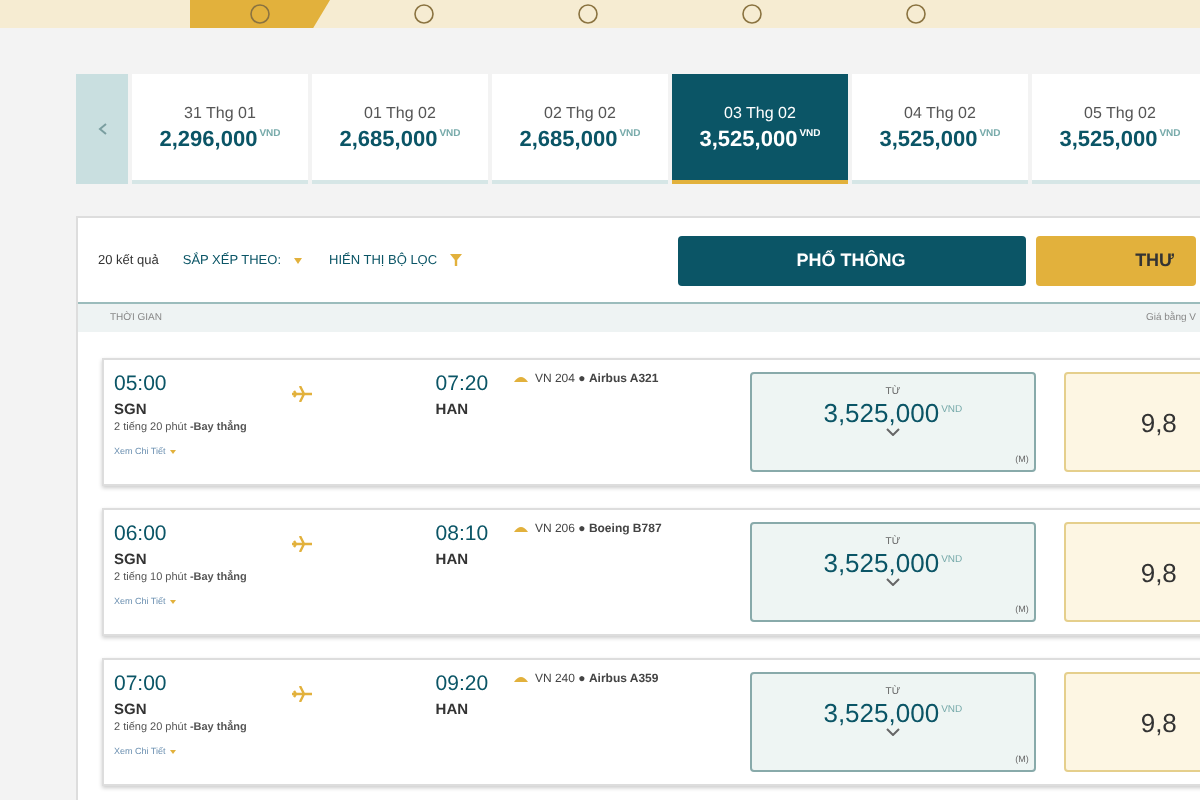 The image size is (1200, 800). I want to click on arrival-time: 09:20, so click(463, 684).